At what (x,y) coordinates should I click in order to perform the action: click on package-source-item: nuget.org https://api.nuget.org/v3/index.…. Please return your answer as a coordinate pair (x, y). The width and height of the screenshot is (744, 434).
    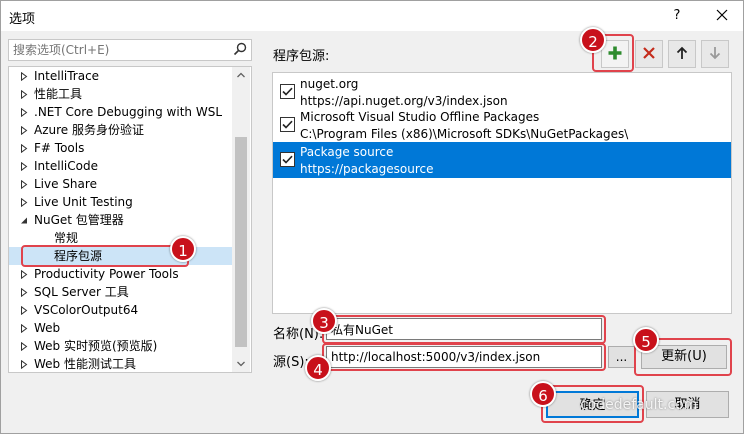
    Looking at the image, I should click on (502, 92).